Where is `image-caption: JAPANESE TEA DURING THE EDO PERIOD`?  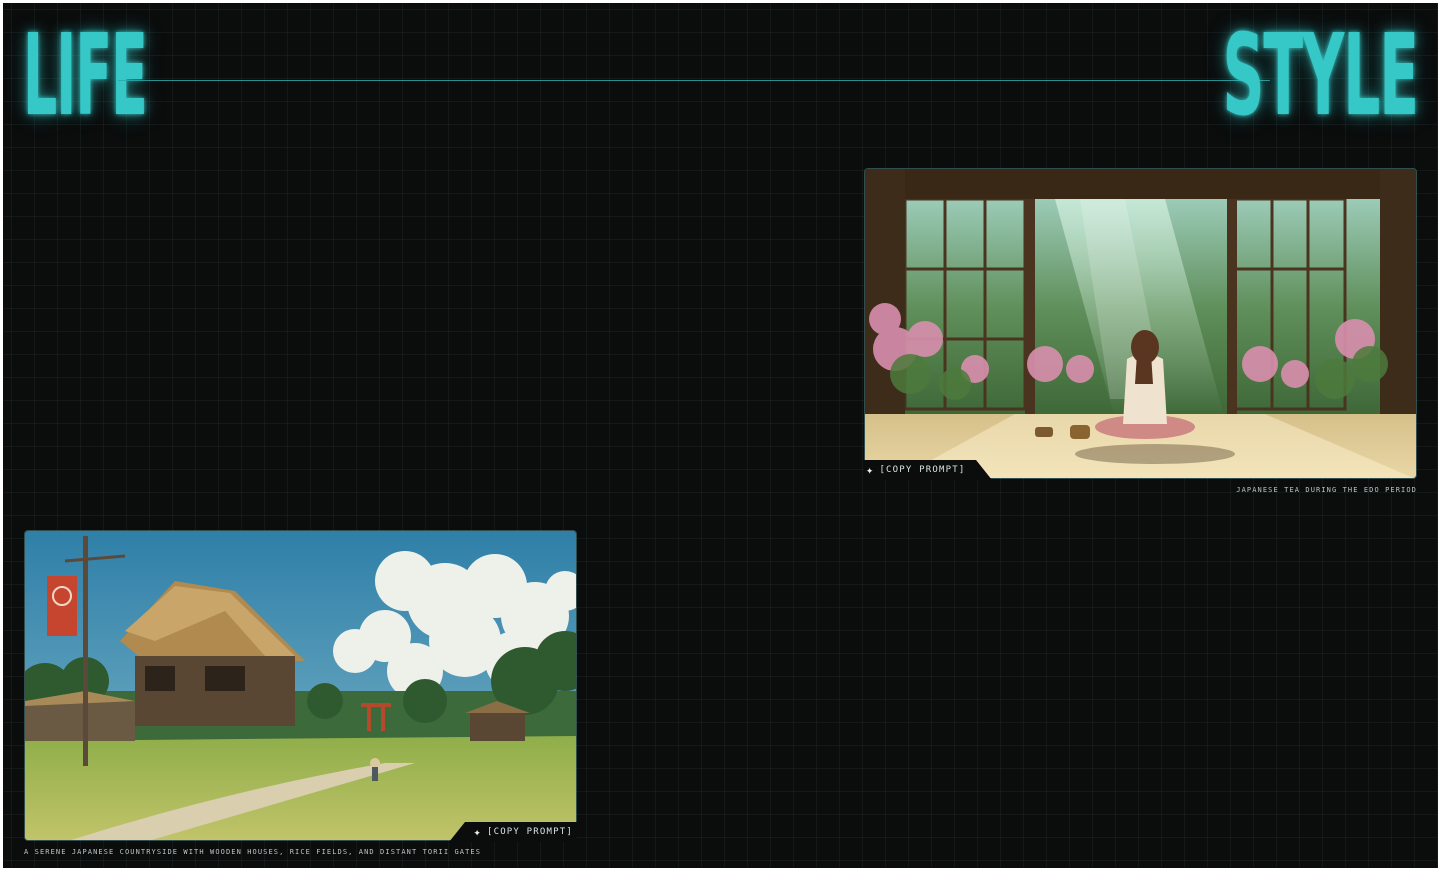 image-caption: JAPANESE TEA DURING THE EDO PERIOD is located at coordinates (1326, 490).